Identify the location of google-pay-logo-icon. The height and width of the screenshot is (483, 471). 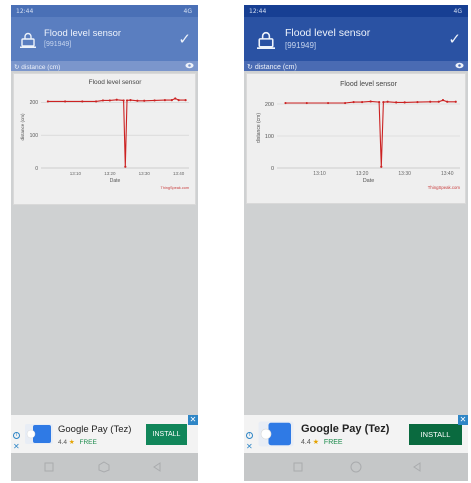
(39, 434).